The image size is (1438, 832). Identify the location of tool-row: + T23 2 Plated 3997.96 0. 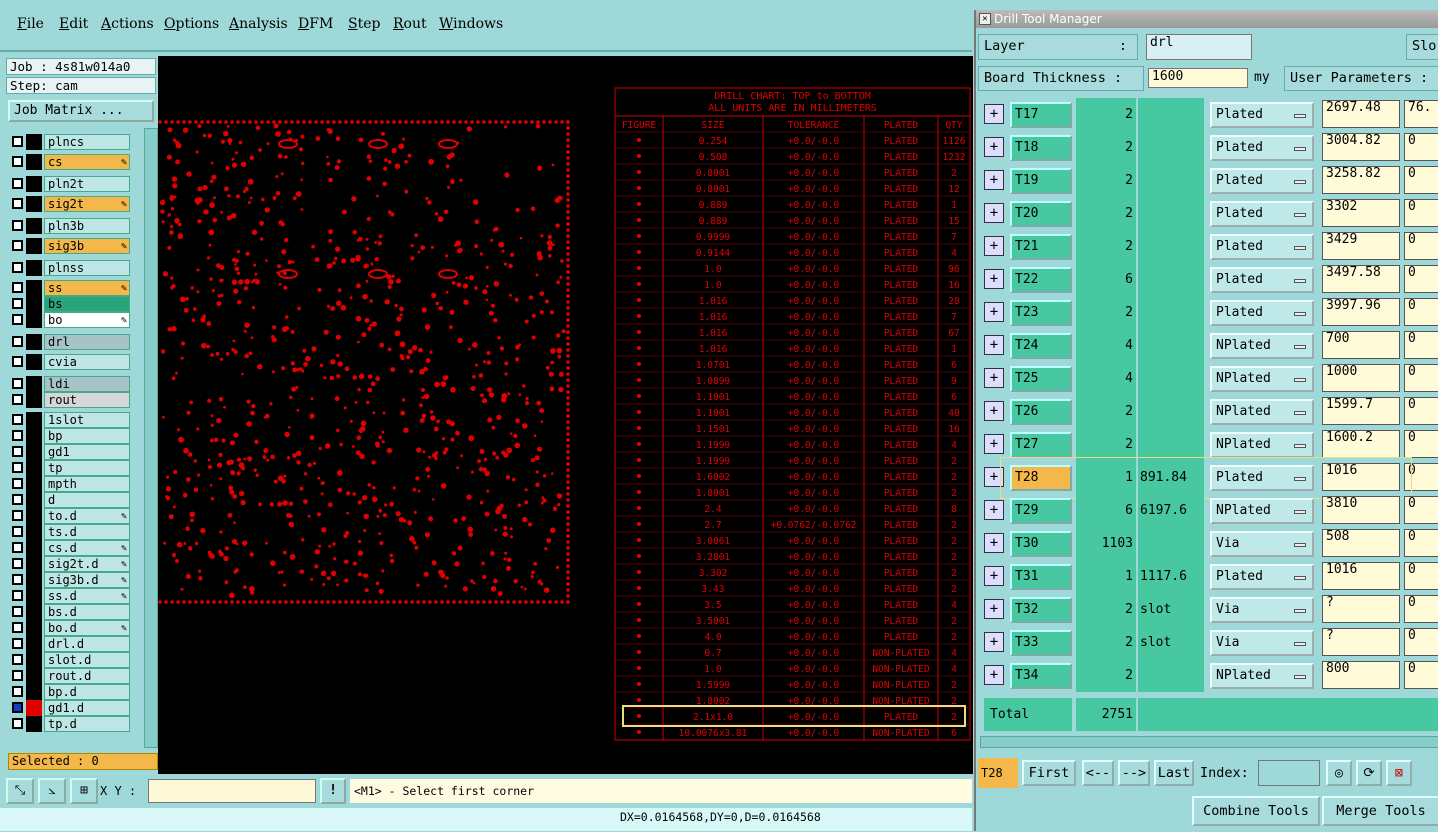
(1209, 312).